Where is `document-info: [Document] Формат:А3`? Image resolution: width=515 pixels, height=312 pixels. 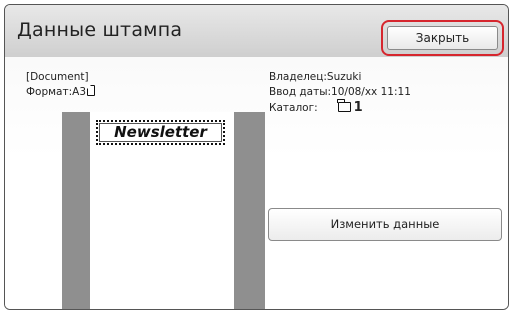
document-info: [Document] Формат:А3 is located at coordinates (61, 85).